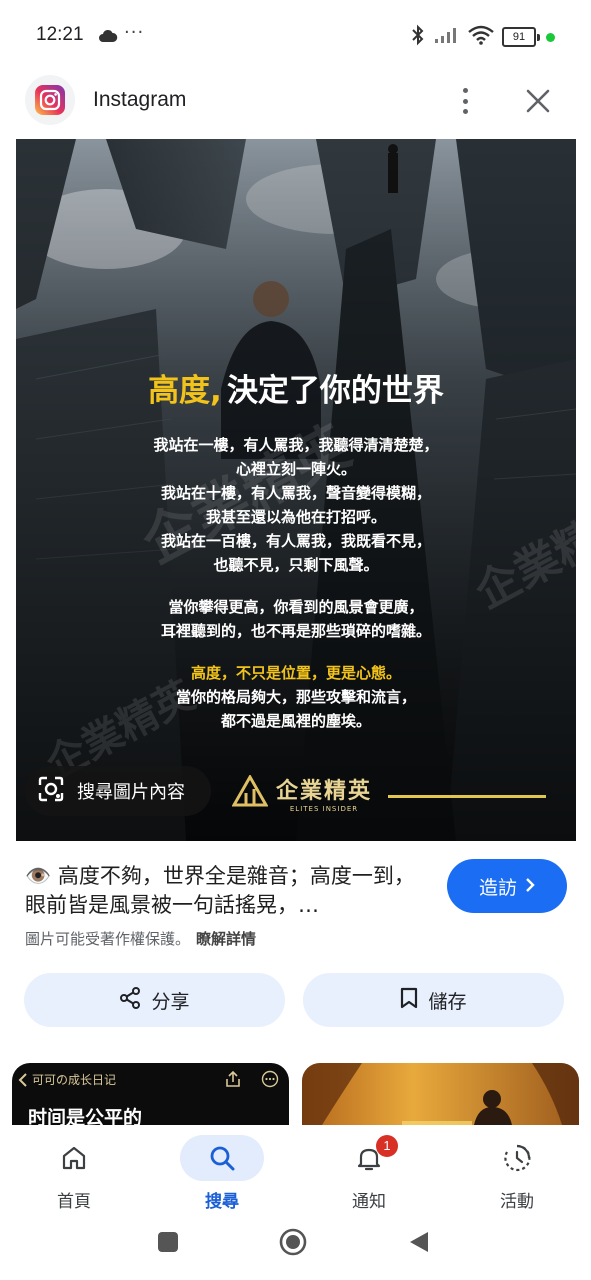 The height and width of the screenshot is (1280, 591). What do you see at coordinates (295, 36) in the screenshot?
I see `status-bar: 12:21 ··· 91` at bounding box center [295, 36].